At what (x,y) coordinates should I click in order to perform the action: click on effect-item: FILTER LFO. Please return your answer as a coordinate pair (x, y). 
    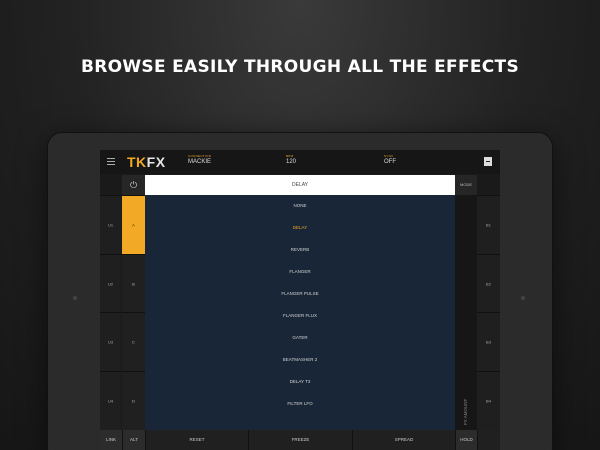
    Looking at the image, I should click on (300, 404).